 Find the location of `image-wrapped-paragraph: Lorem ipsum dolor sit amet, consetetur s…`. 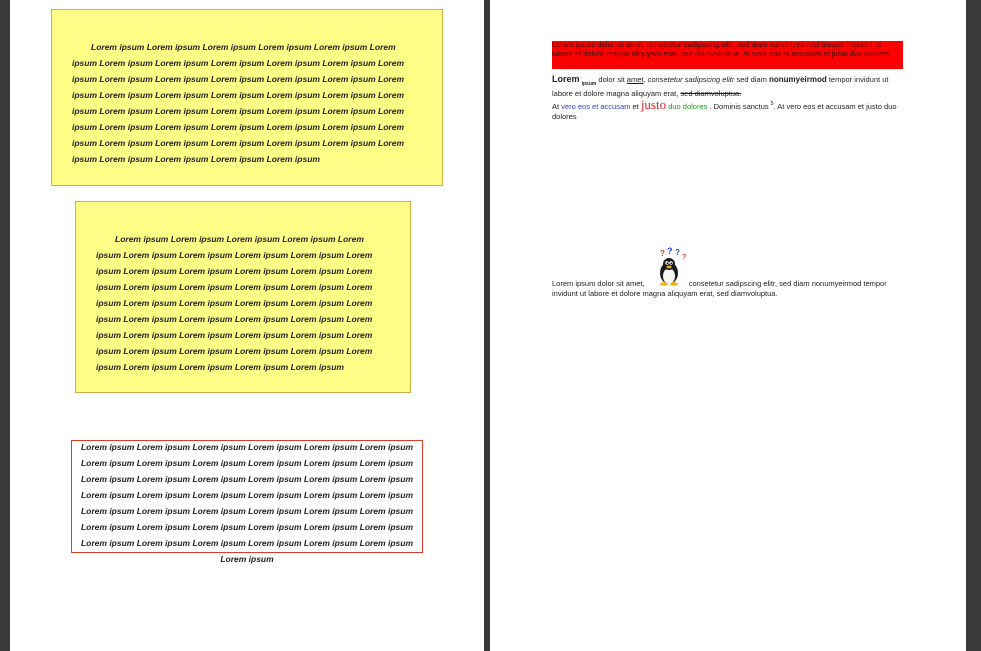

image-wrapped-paragraph: Lorem ipsum dolor sit amet, consetetur s… is located at coordinates (727, 289).